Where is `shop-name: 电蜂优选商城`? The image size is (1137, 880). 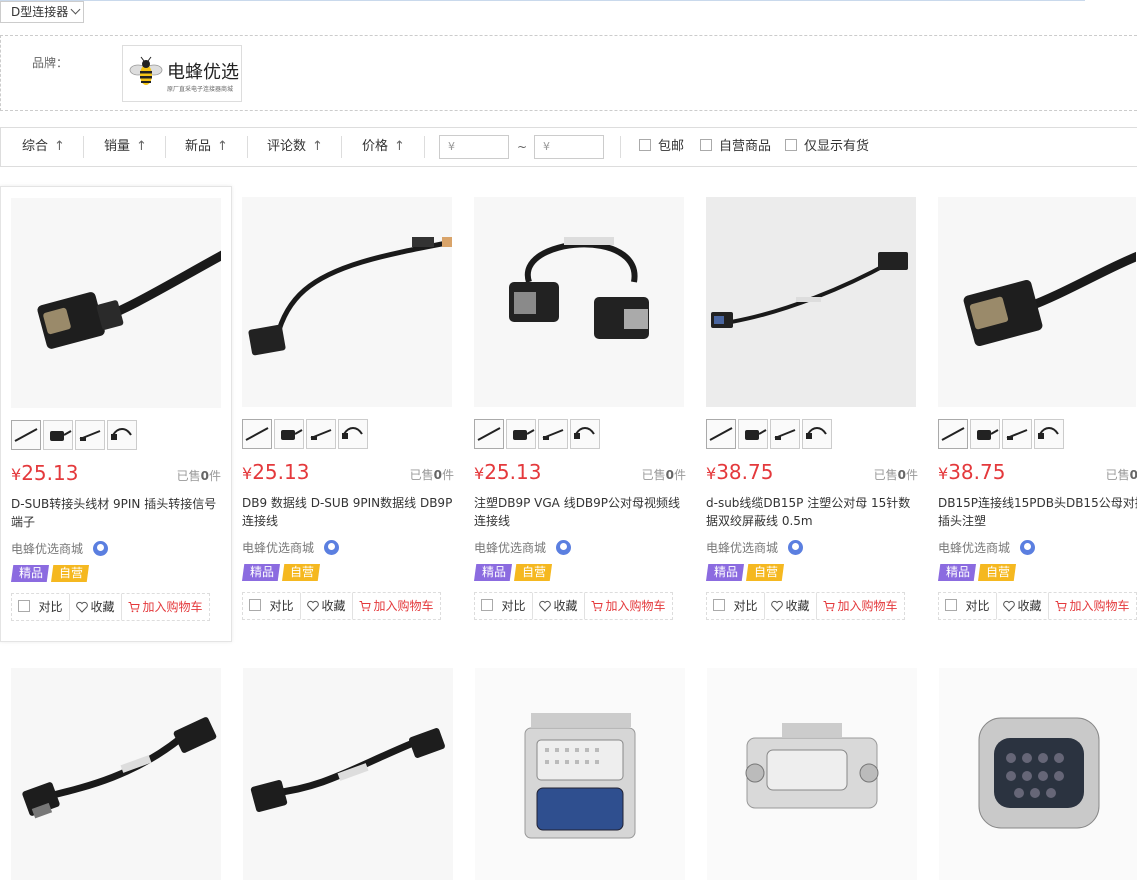 shop-name: 电蜂优选商城 is located at coordinates (278, 548).